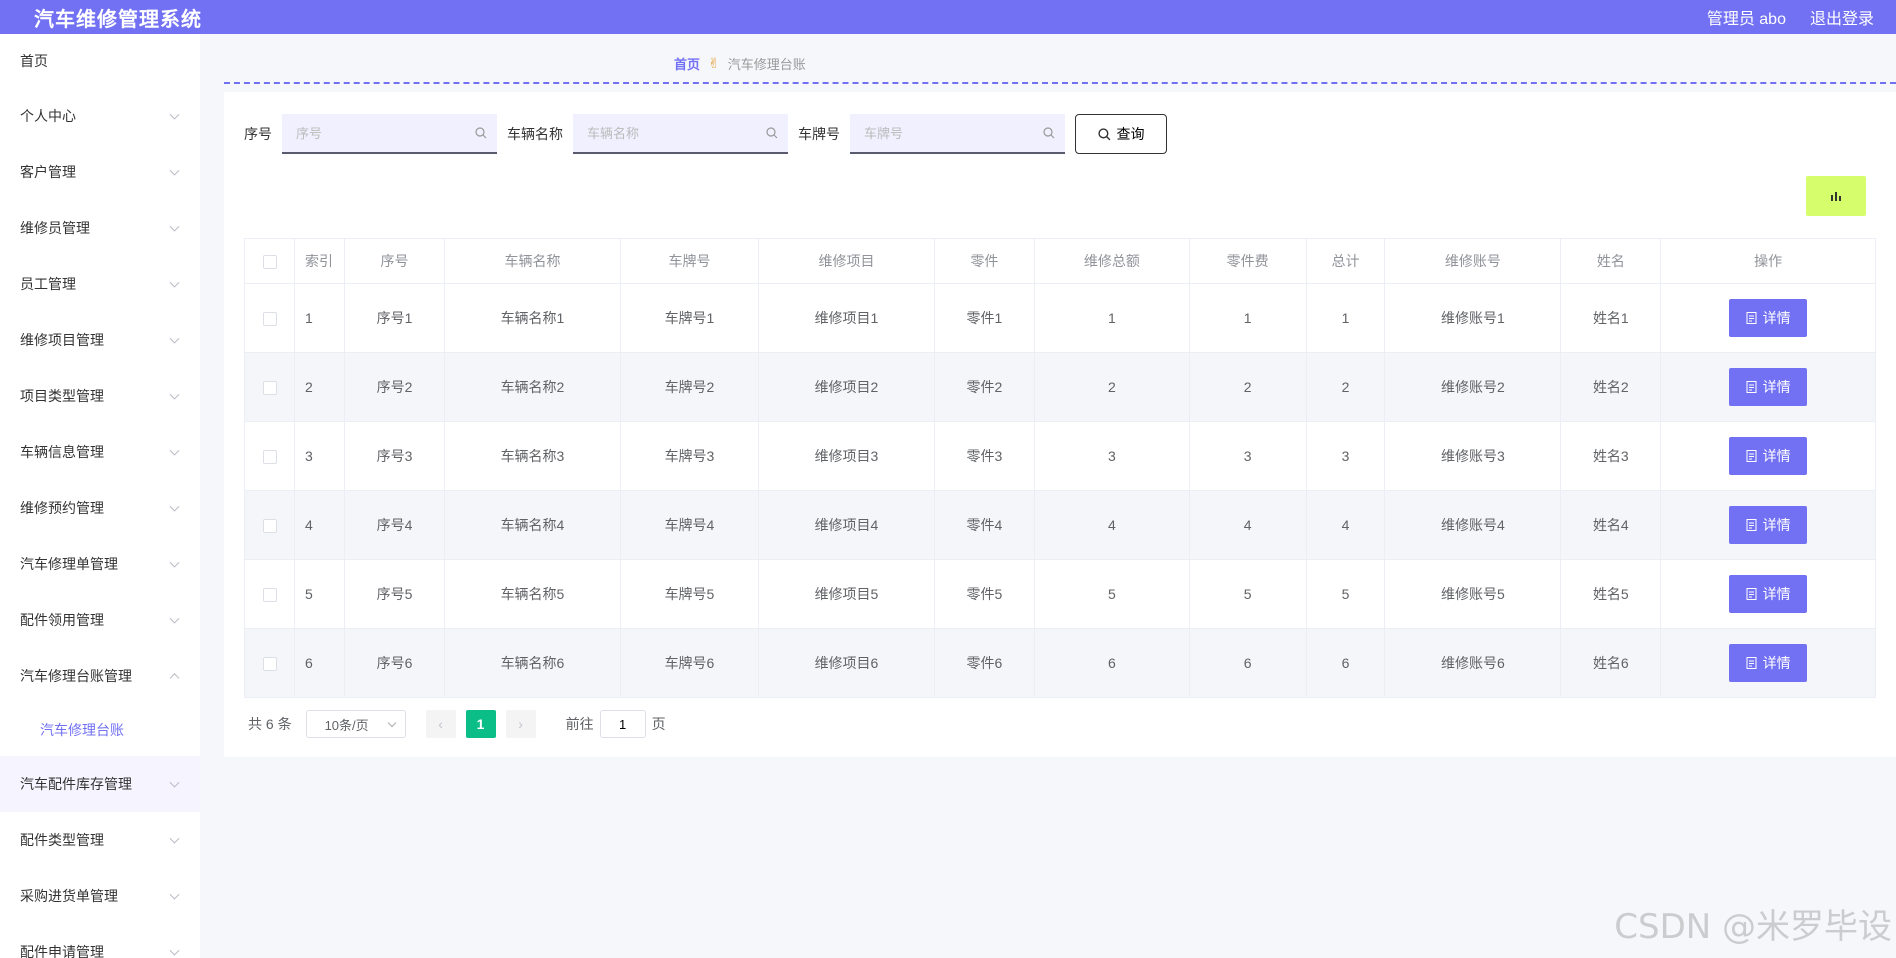 The image size is (1896, 958). What do you see at coordinates (1776, 594) in the screenshot?
I see `detail-button-label: 详情` at bounding box center [1776, 594].